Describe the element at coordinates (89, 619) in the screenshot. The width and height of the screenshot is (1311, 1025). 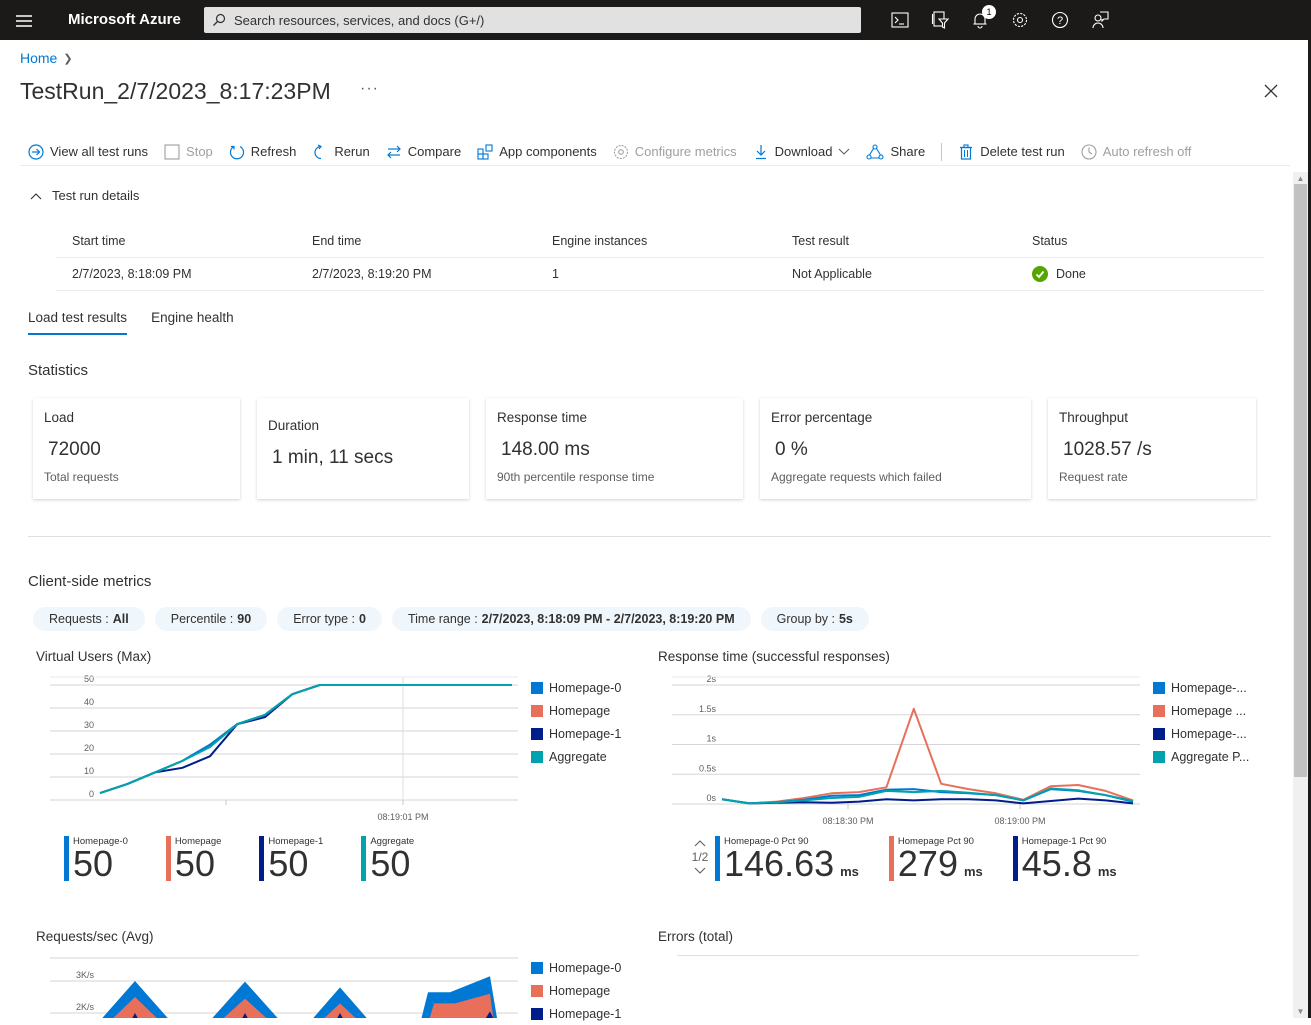
I see `filter-requests: Requests : All` at that location.